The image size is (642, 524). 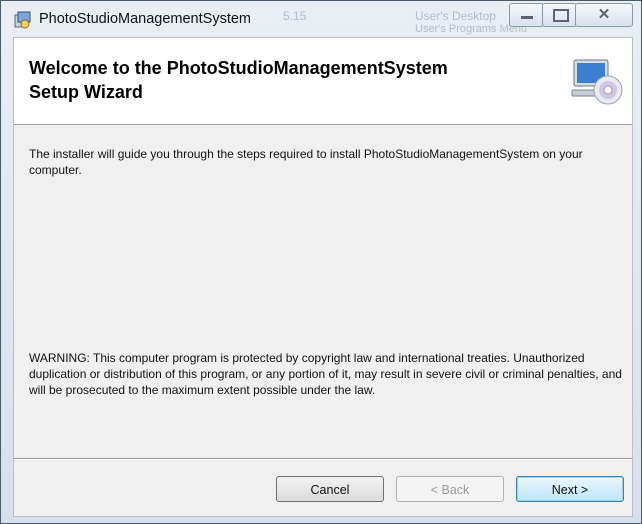 I want to click on window-title: PhotoStudioManagementSystem, so click(x=145, y=19).